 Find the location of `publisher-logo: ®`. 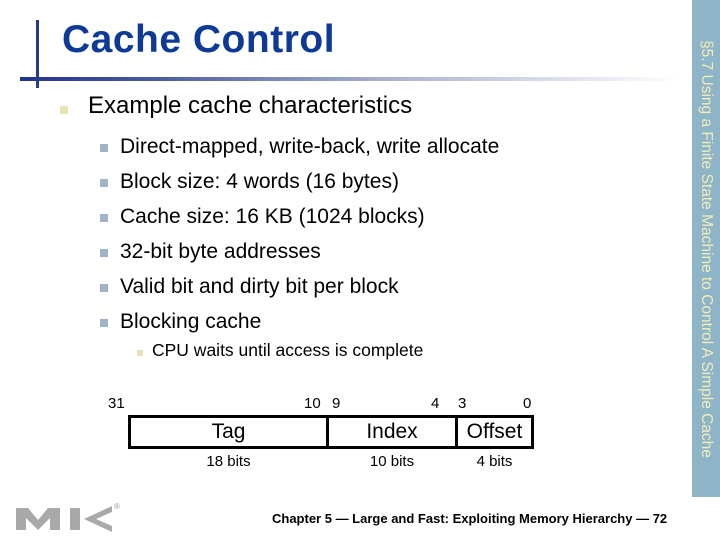

publisher-logo: ® is located at coordinates (69, 520).